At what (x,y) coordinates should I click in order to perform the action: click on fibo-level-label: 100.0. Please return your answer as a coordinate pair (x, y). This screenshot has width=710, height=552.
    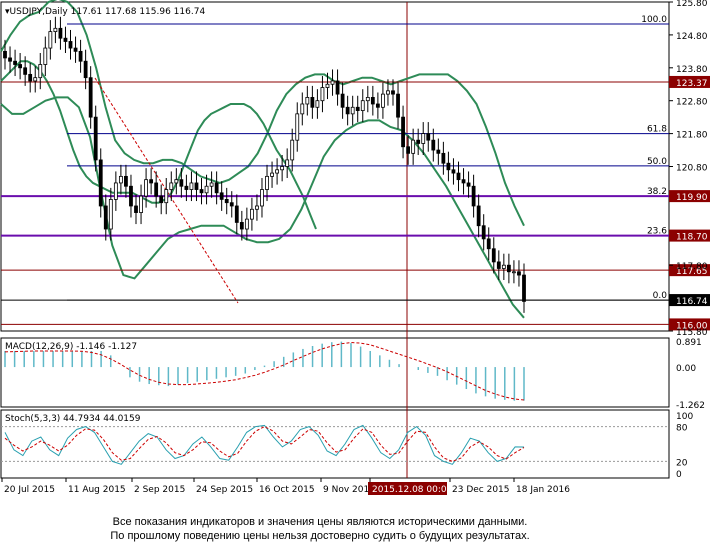
    Looking at the image, I should click on (654, 20).